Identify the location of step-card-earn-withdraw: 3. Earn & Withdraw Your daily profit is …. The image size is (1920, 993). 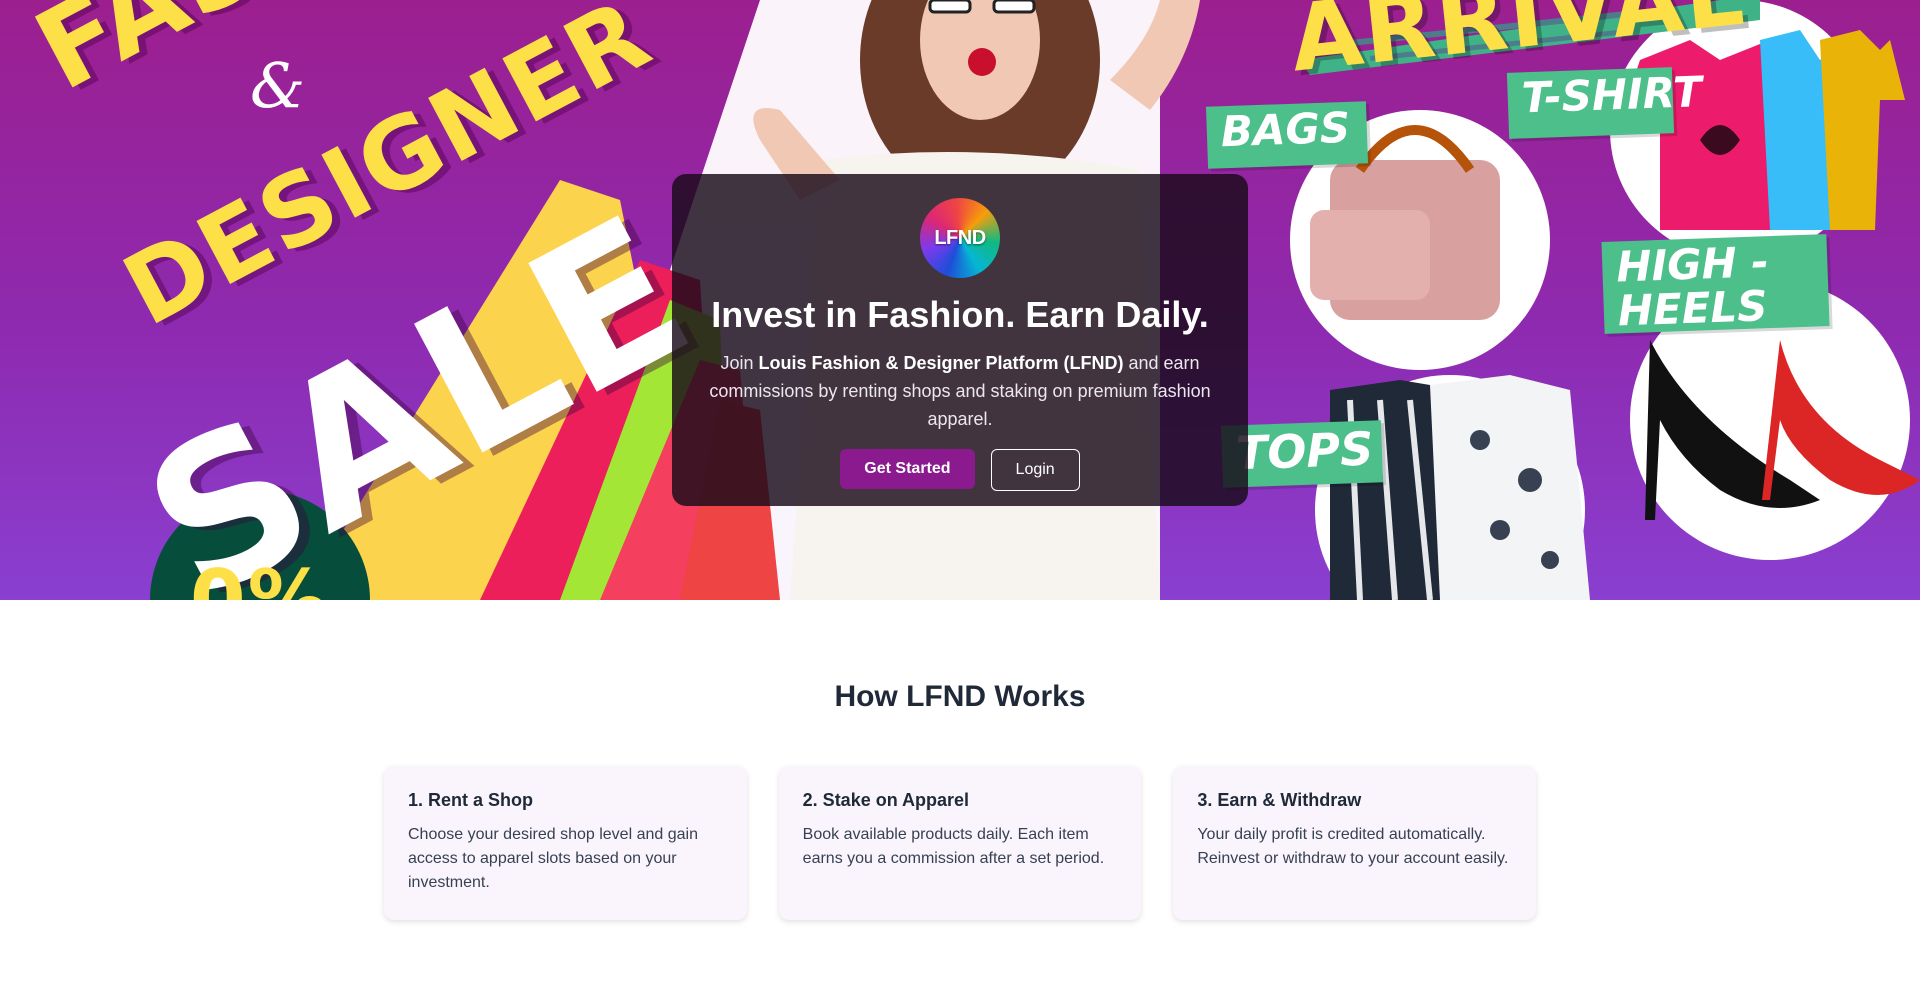
(1355, 843).